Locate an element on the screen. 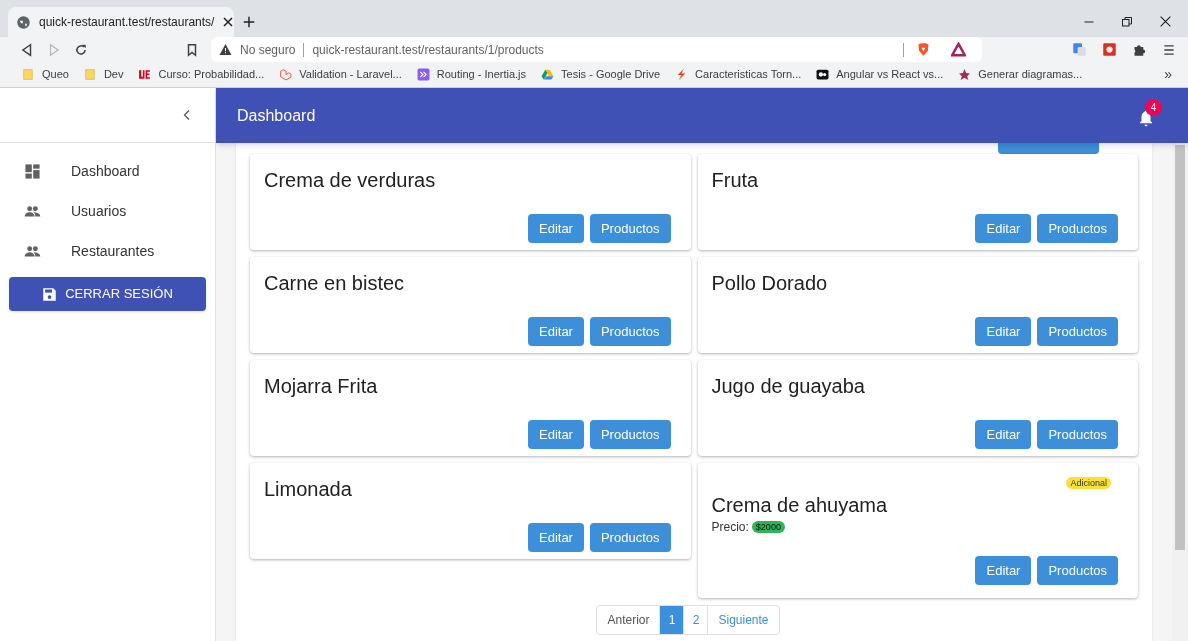 This screenshot has width=1188, height=641. bookmark-link: Dev is located at coordinates (103, 74).